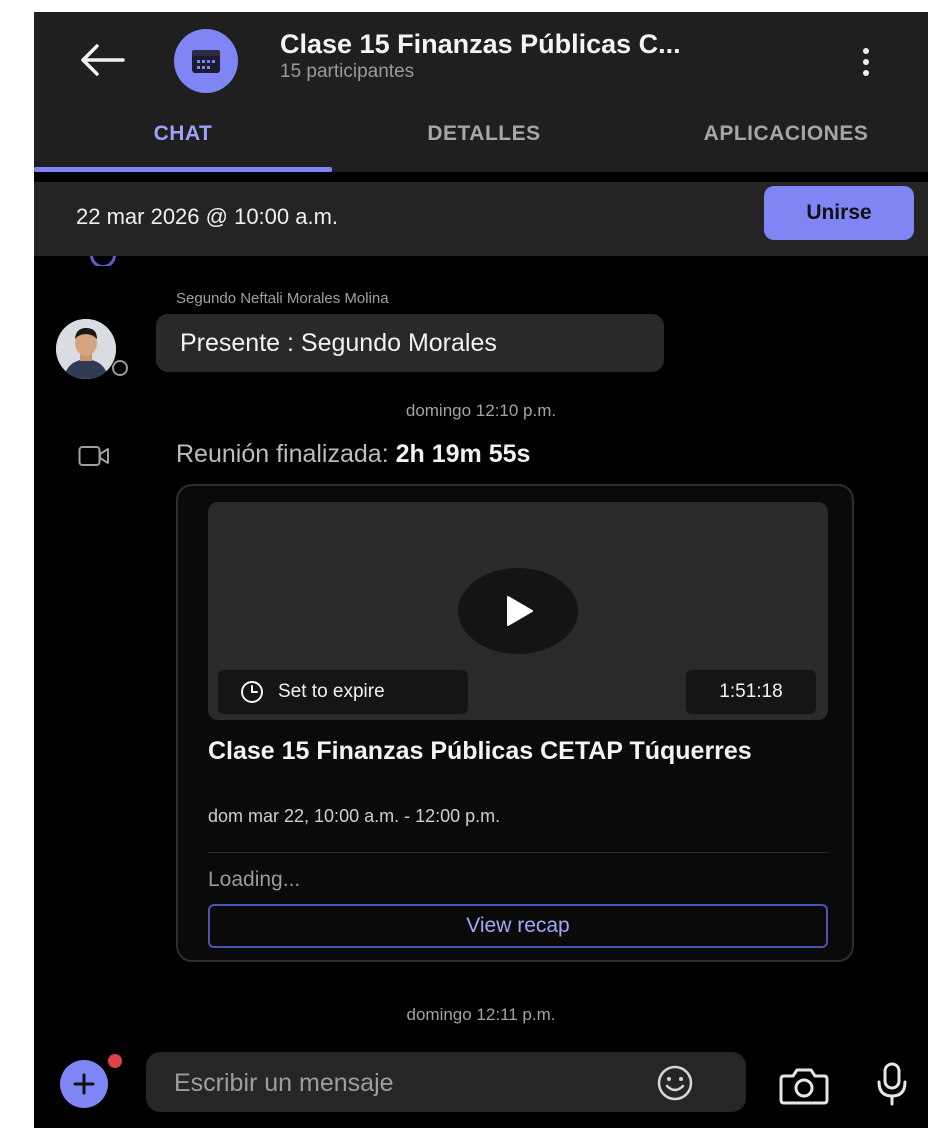 Image resolution: width=928 pixels, height=1128 pixels. Describe the element at coordinates (282, 298) in the screenshot. I see `message-sender: Segundo Neftali Morales Molina` at that location.